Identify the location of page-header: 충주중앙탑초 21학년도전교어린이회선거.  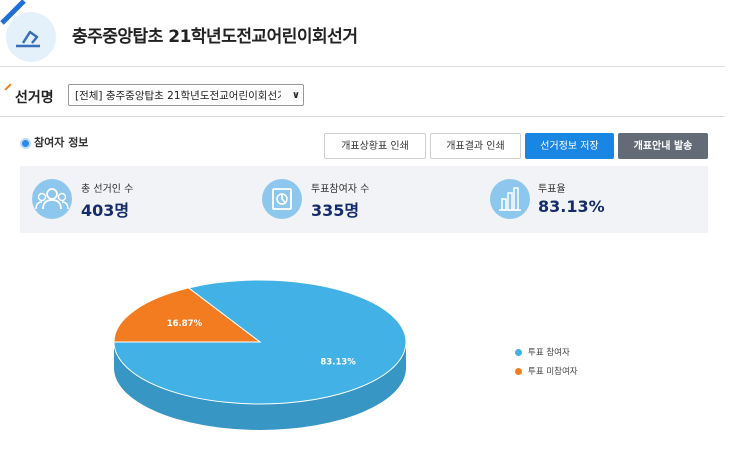
(362, 33).